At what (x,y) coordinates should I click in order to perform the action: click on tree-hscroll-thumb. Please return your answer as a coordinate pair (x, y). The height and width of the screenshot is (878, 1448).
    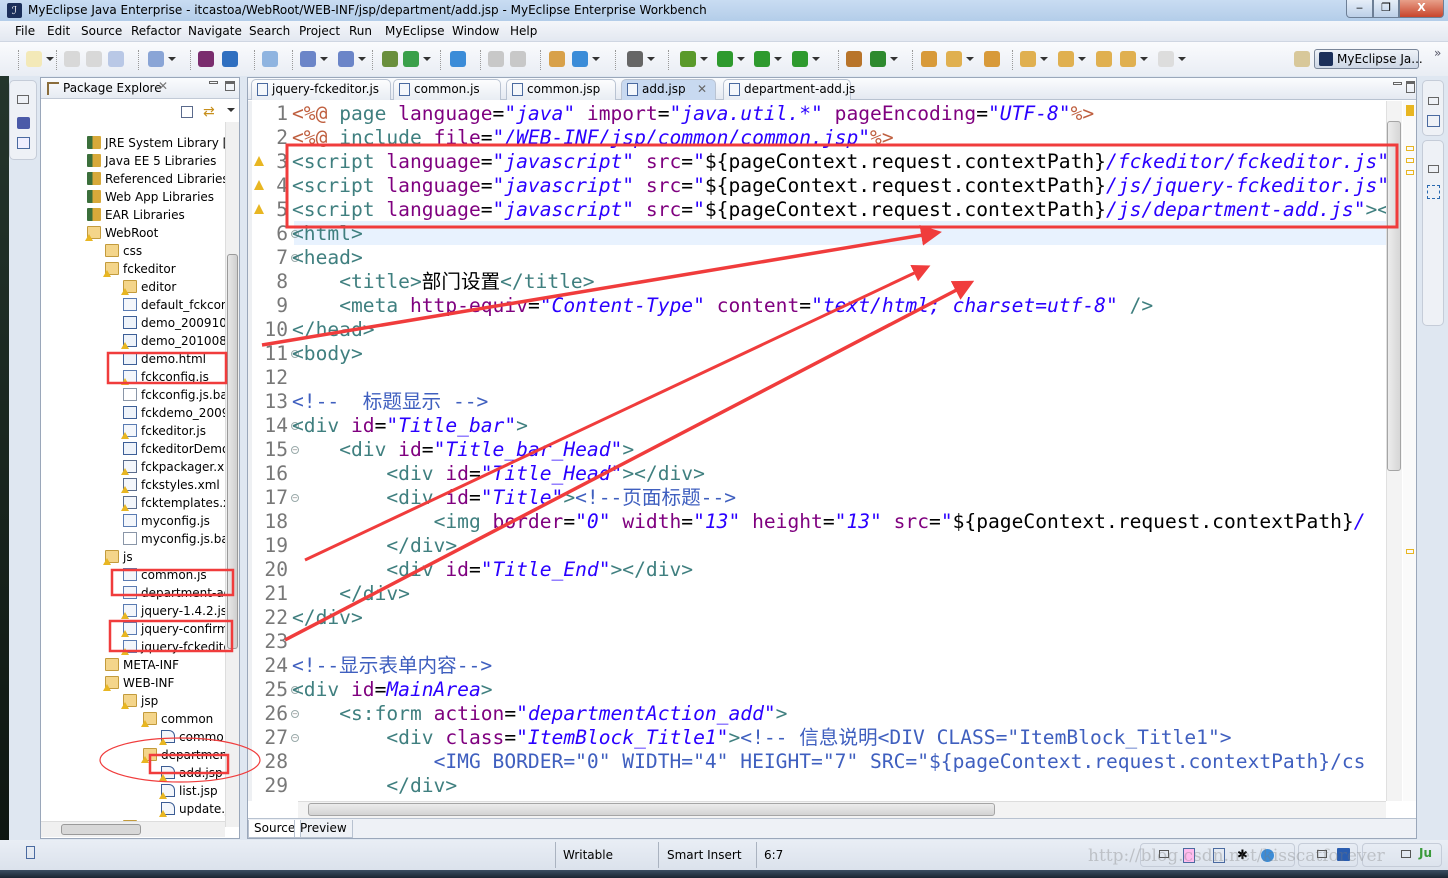
    Looking at the image, I should click on (101, 829).